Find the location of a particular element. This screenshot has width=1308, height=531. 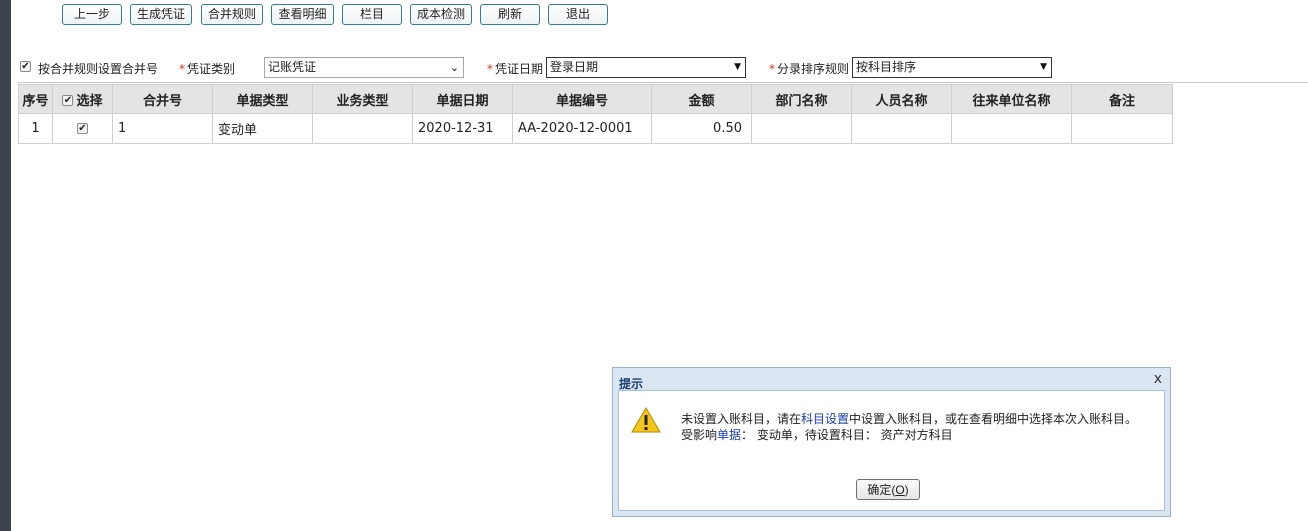

dialog-message-line1: 未设置入账科目，请在科目设置中设置入账科目，或在查看明细中选择本次入账科目。 is located at coordinates (909, 419).